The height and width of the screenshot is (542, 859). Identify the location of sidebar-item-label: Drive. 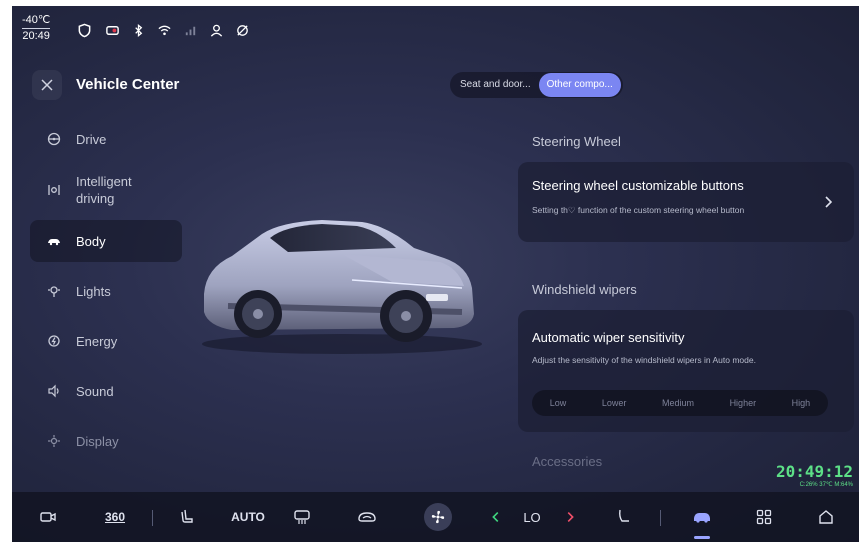
(91, 139).